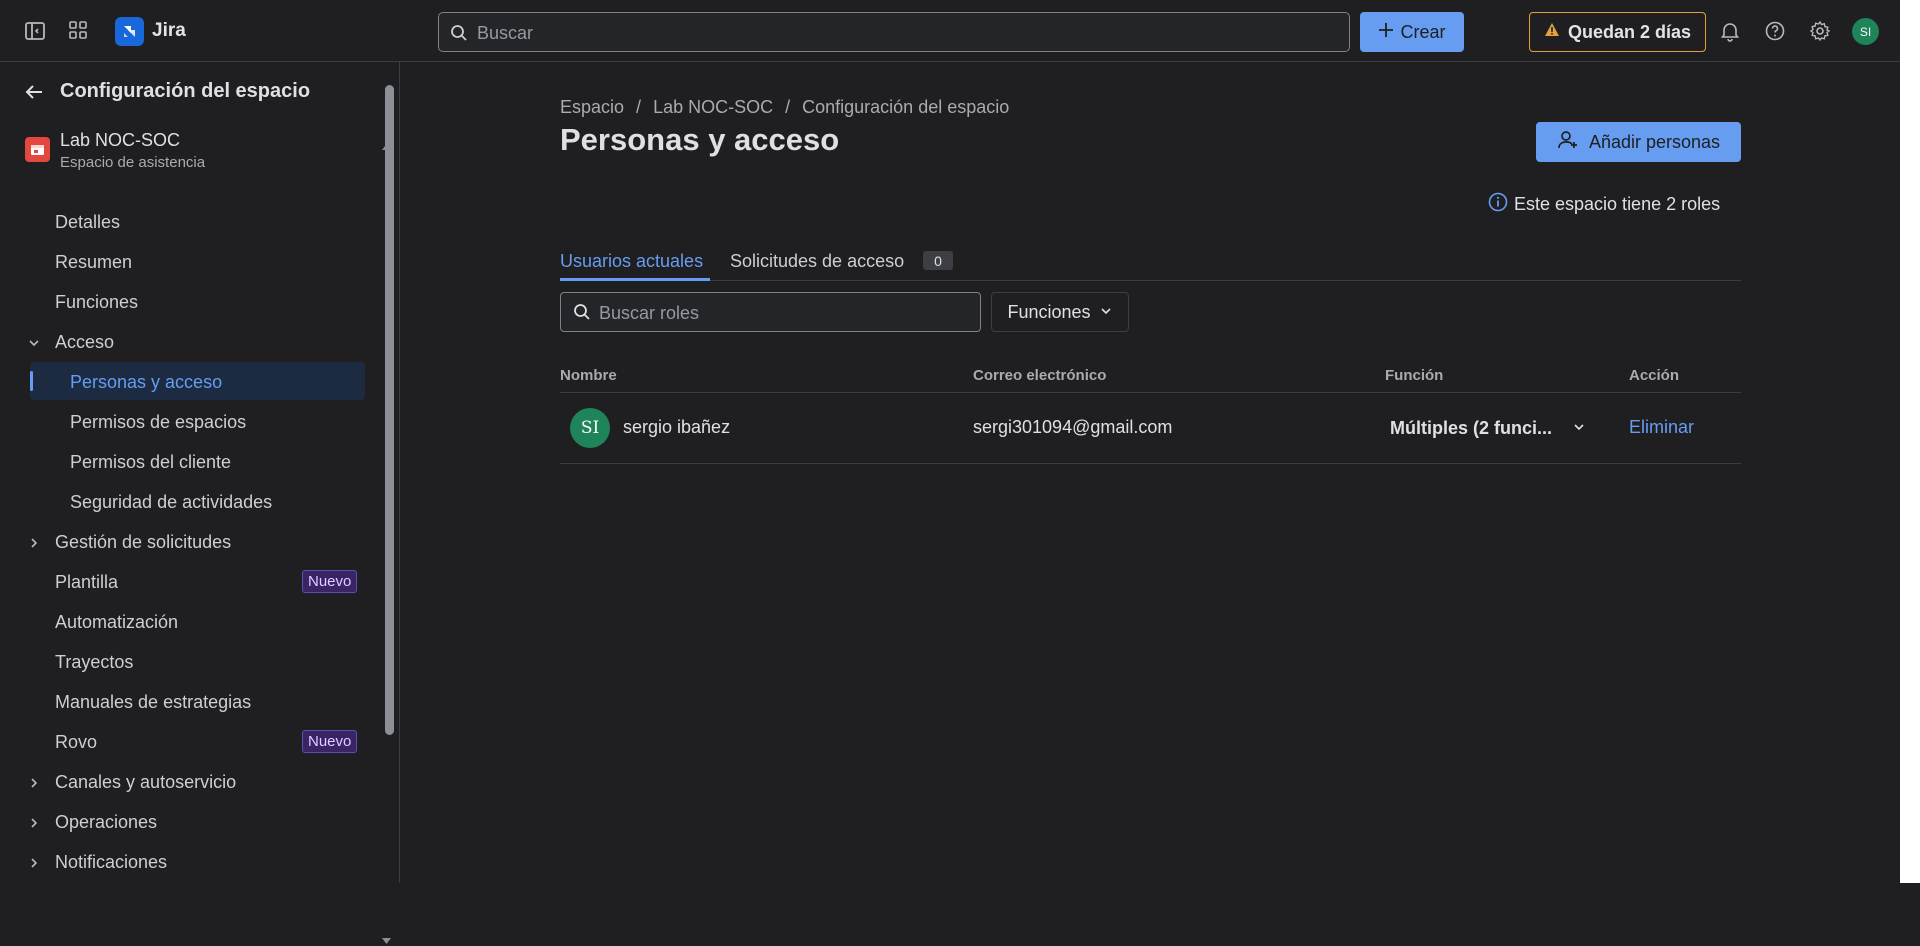 The width and height of the screenshot is (1920, 946). I want to click on role-search-placeholder: Buscar roles, so click(649, 313).